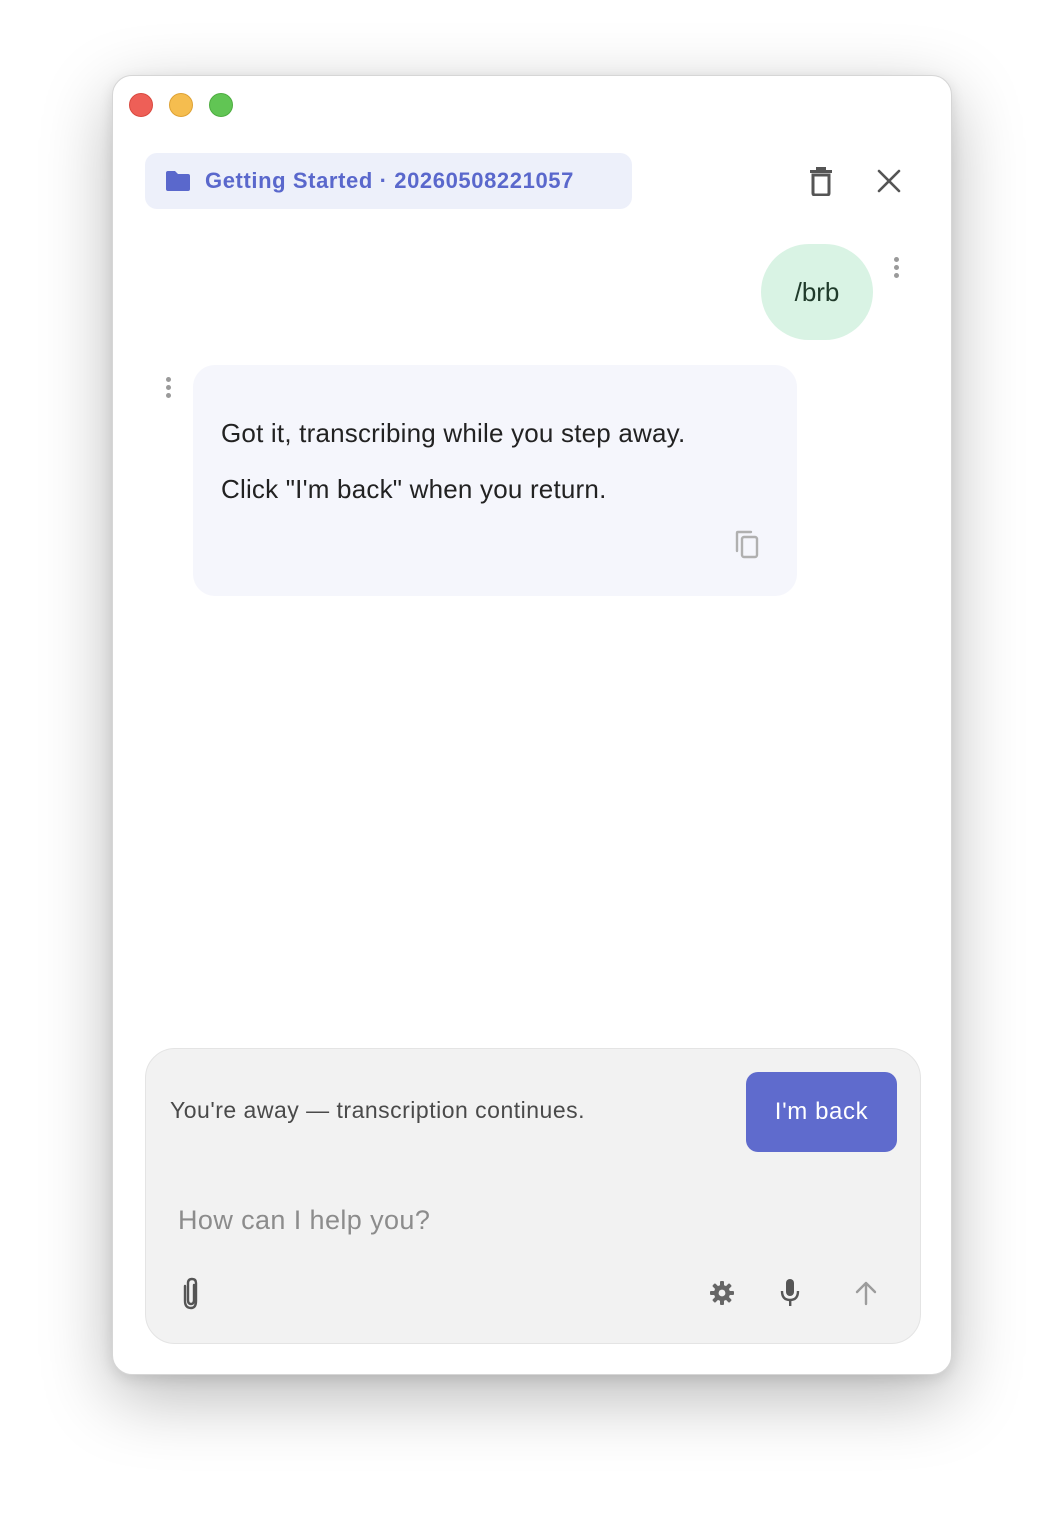 This screenshot has height=1524, width=1064. I want to click on window-minimize-button, so click(181, 105).